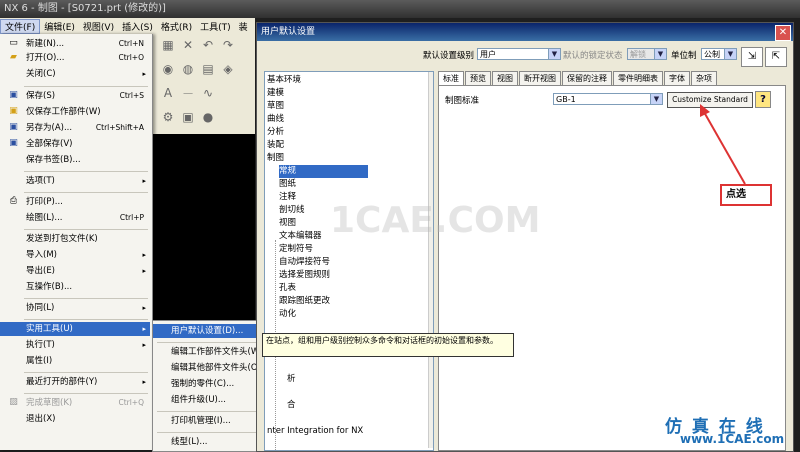  Describe the element at coordinates (435, 220) in the screenshot. I see `watermark-center: 1CAE.COM` at that location.